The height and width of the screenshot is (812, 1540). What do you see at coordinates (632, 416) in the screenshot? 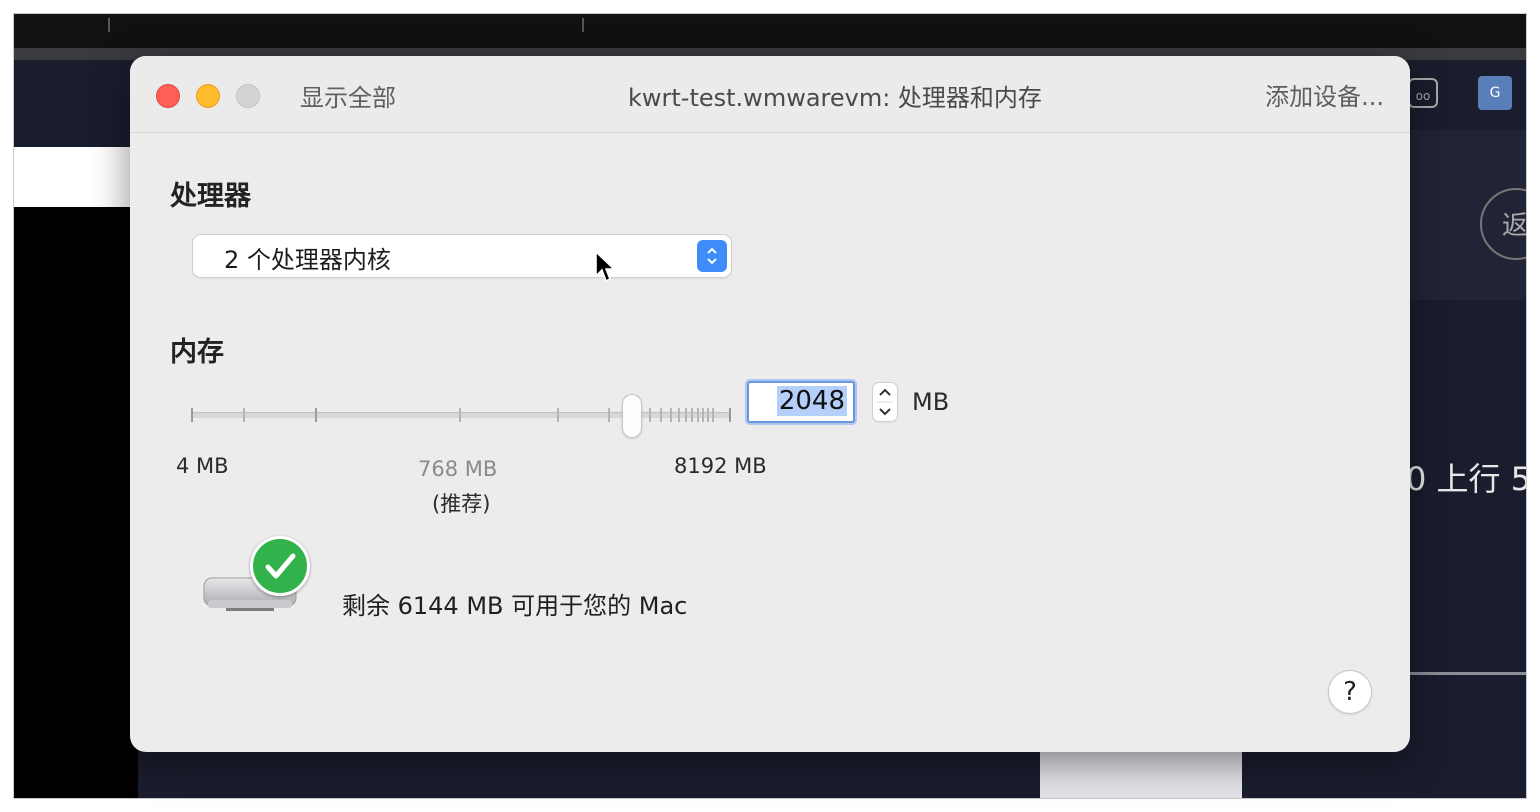
I see `memory-slider-knob` at bounding box center [632, 416].